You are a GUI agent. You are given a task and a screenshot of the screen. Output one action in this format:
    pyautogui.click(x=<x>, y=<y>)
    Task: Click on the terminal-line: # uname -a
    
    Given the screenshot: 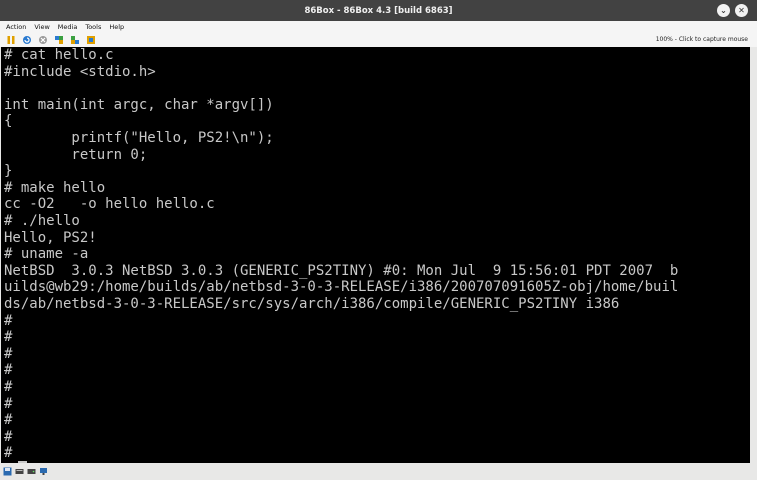 What is the action you would take?
    pyautogui.click(x=46, y=254)
    